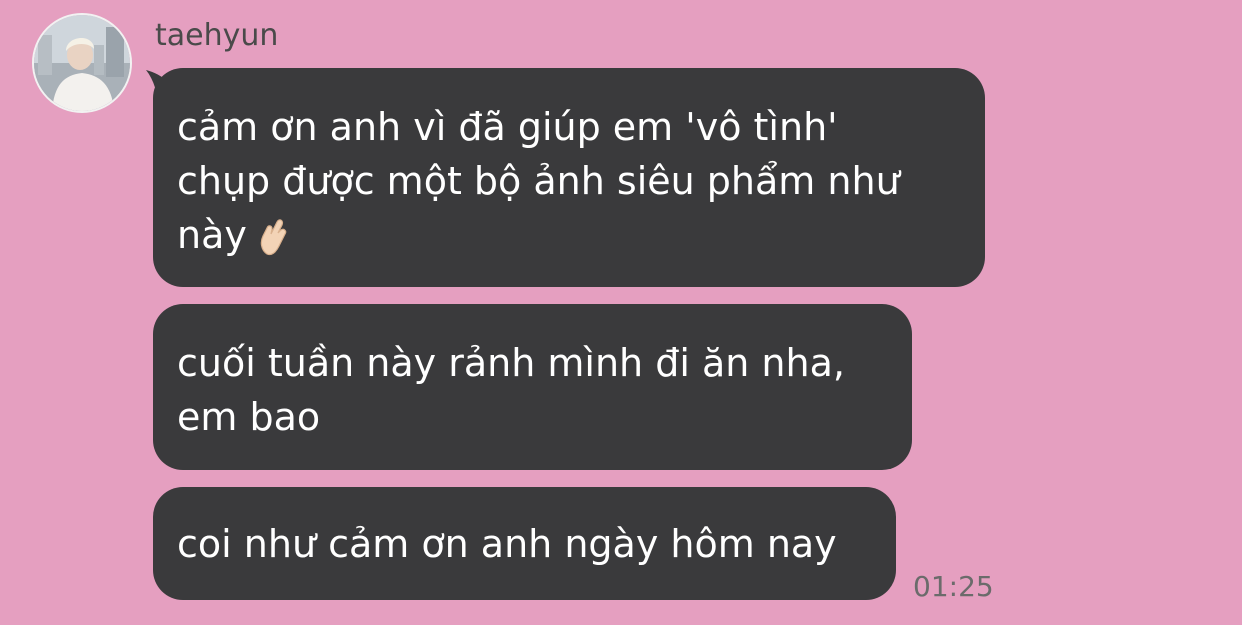  Describe the element at coordinates (569, 239) in the screenshot. I see `message-text-line: này` at that location.